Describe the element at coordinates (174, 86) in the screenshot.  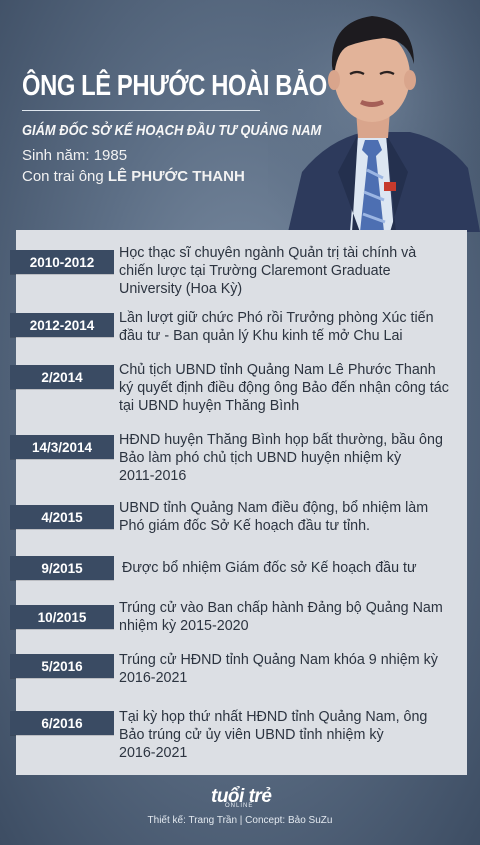
I see `page-title: ÔNG LÊ PHƯỚC HOÀI BẢO` at that location.